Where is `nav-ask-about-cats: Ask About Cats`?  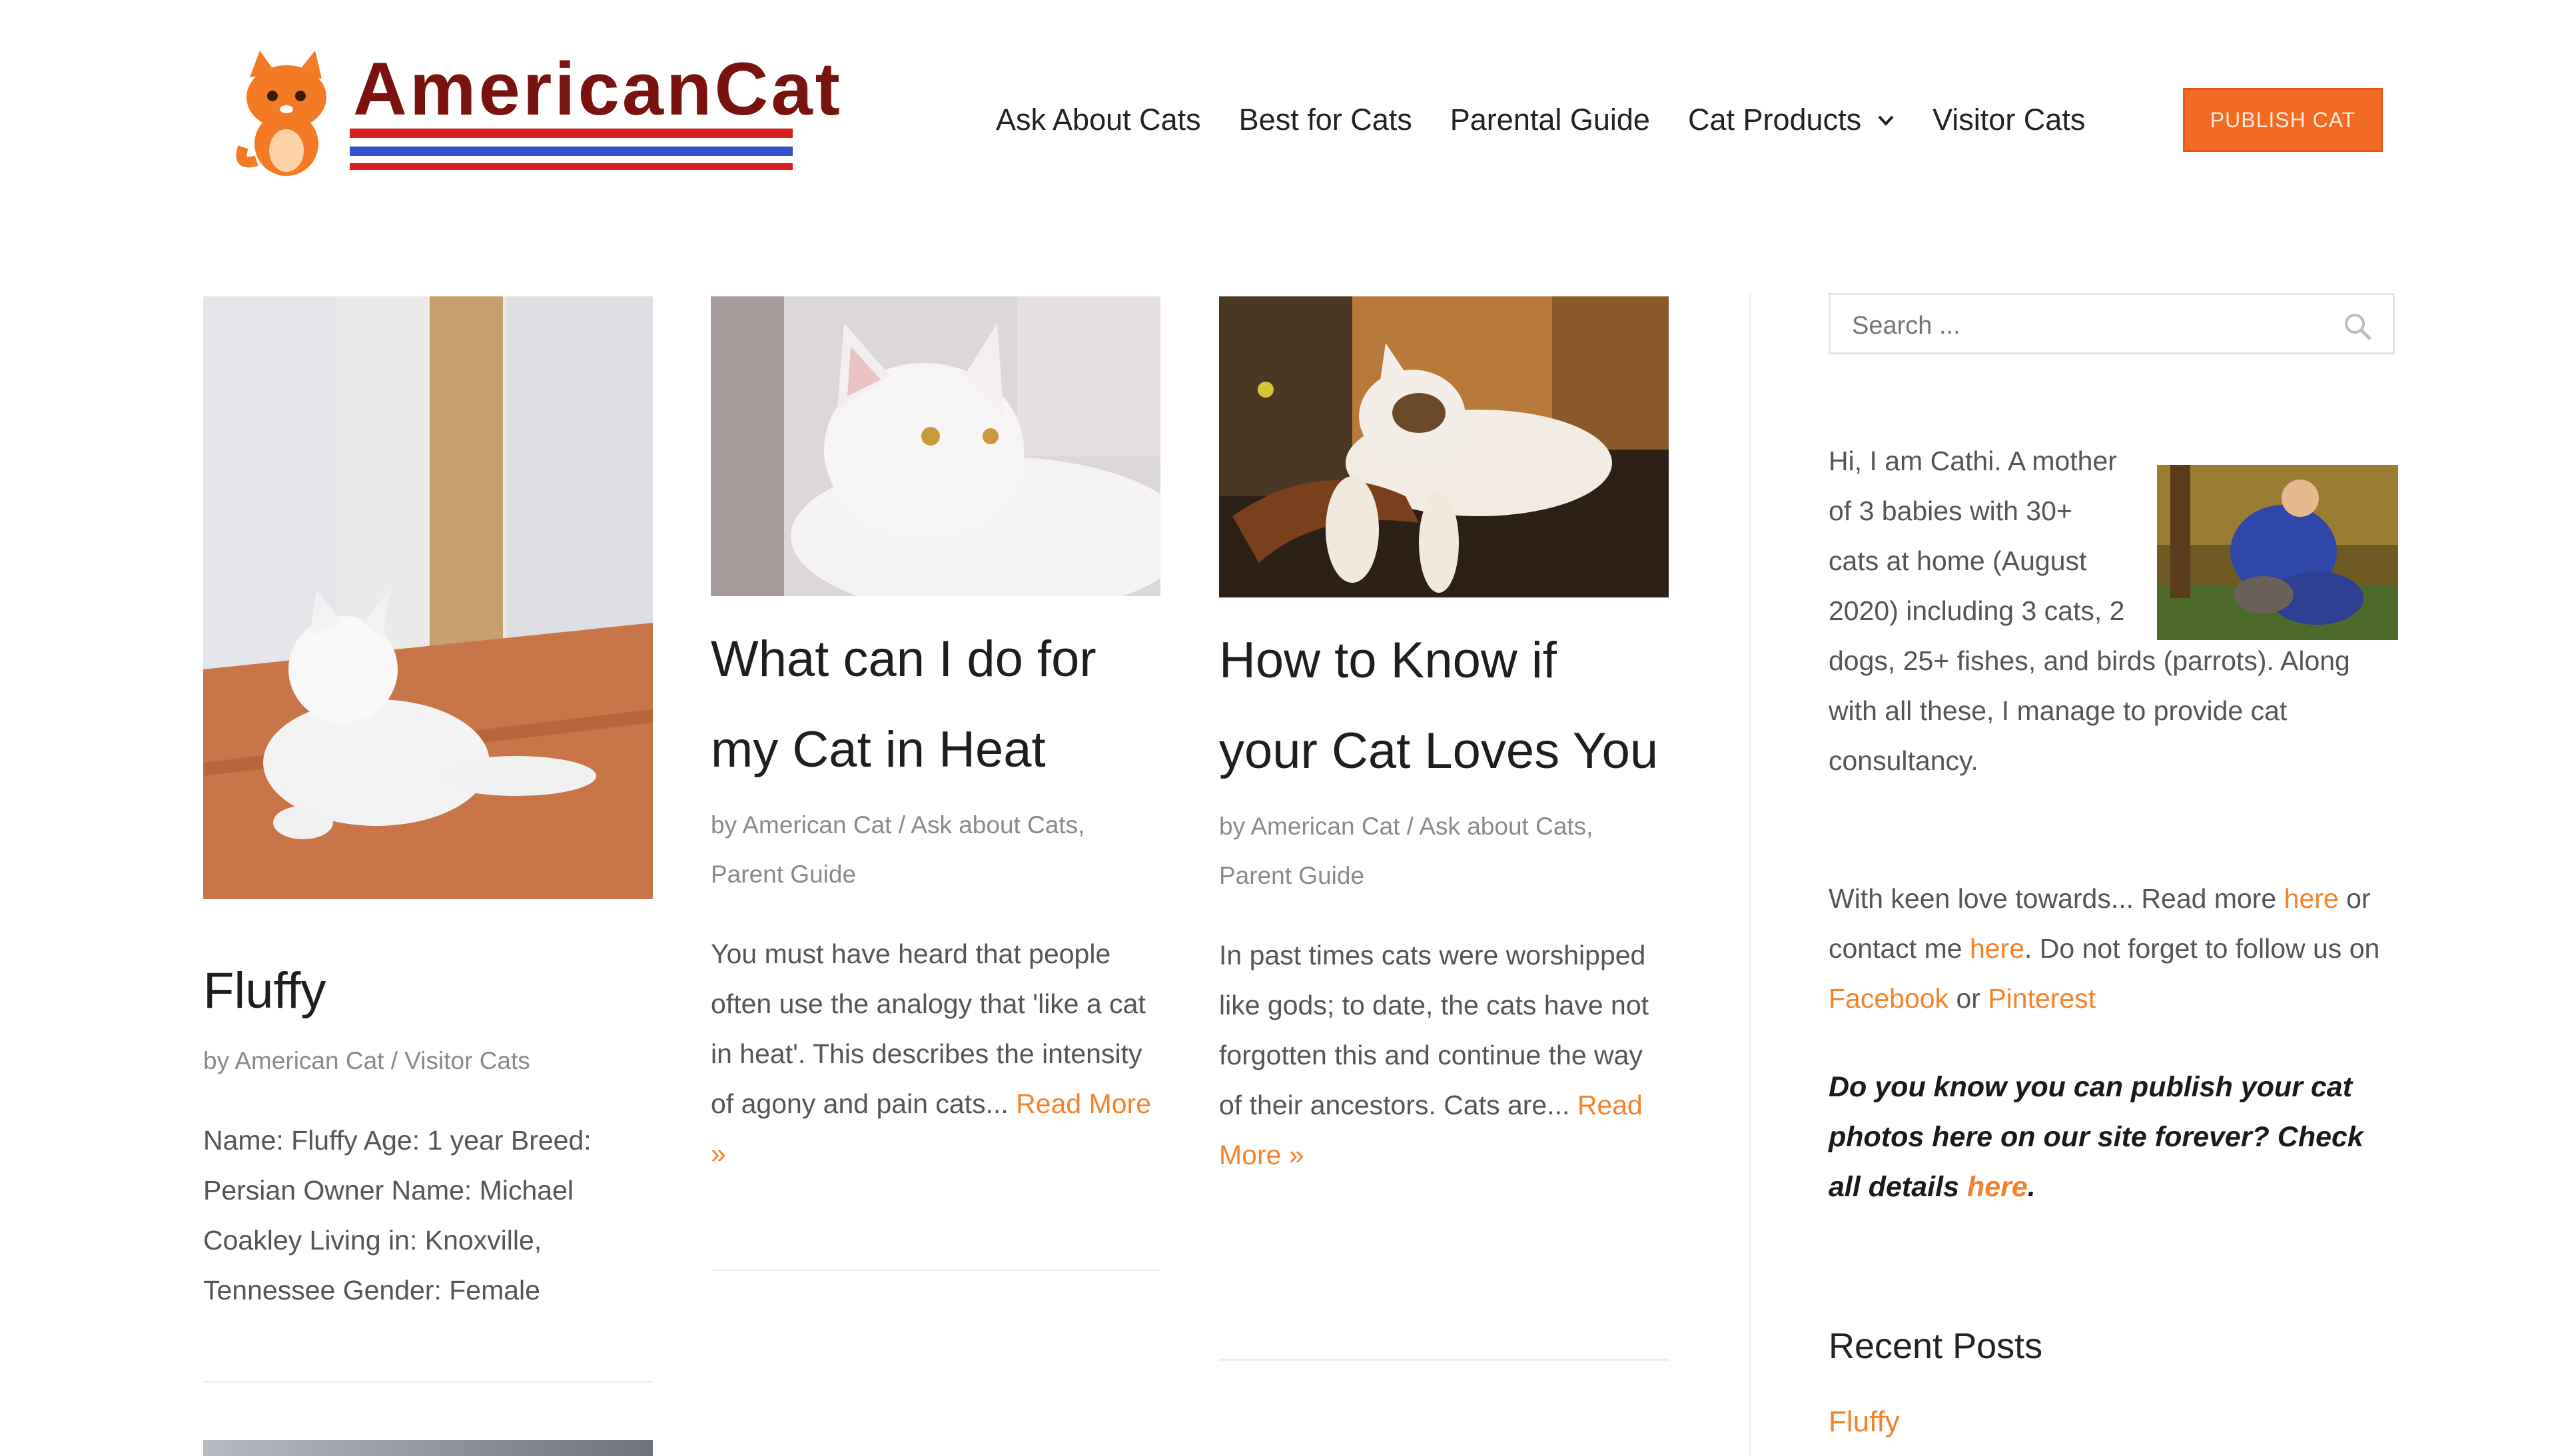 nav-ask-about-cats: Ask About Cats is located at coordinates (1098, 120).